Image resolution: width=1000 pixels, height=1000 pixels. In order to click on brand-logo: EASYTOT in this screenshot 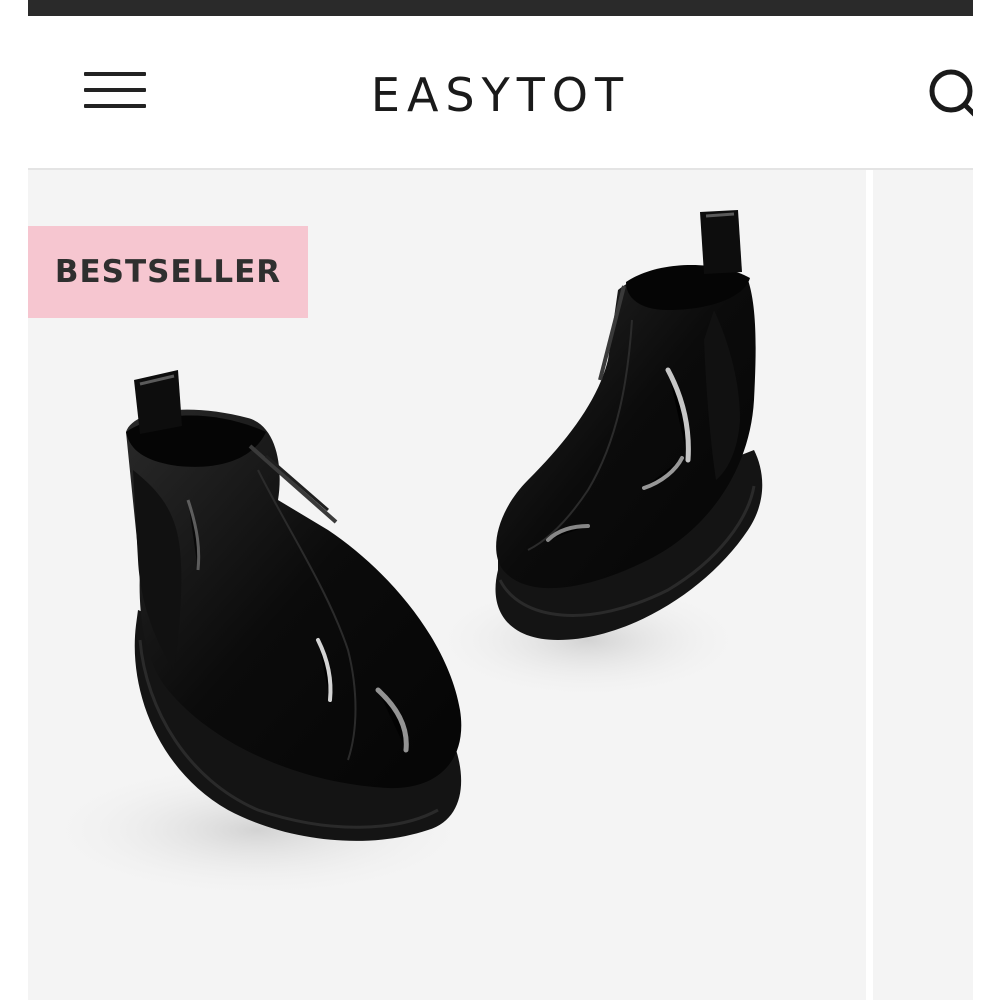, I will do `click(500, 95)`.